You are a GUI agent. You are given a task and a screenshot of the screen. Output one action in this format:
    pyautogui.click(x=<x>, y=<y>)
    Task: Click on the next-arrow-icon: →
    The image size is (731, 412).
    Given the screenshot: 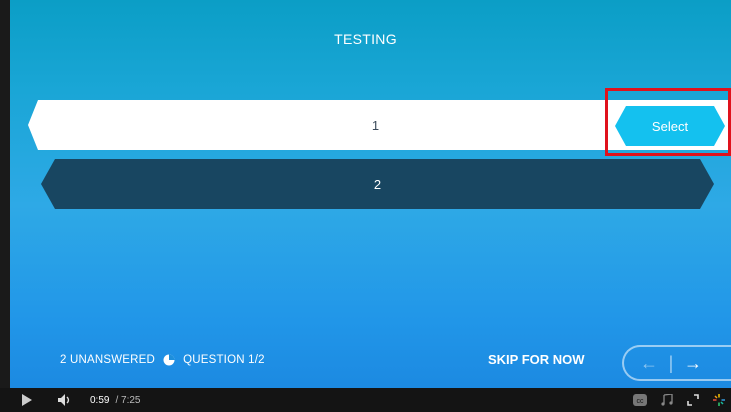 What is the action you would take?
    pyautogui.click(x=693, y=363)
    